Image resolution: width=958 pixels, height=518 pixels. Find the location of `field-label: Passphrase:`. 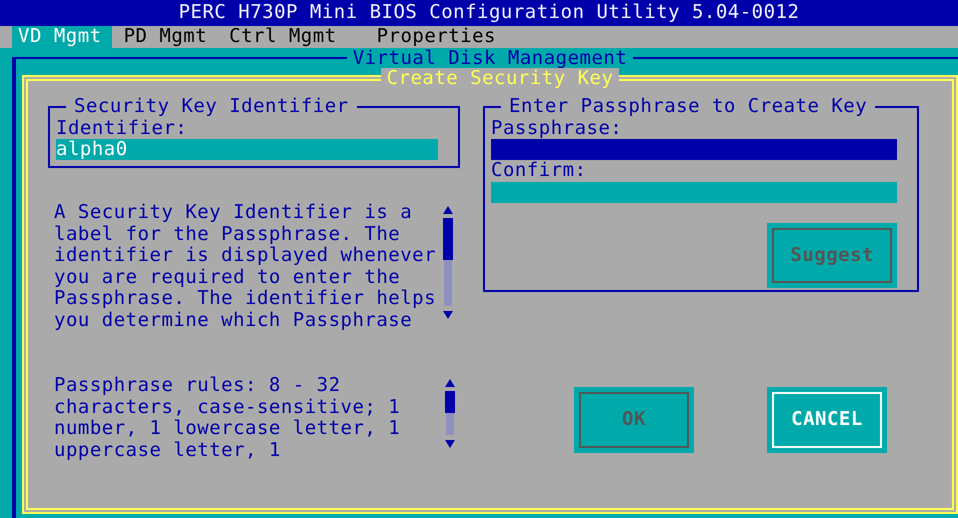

field-label: Passphrase: is located at coordinates (556, 128).